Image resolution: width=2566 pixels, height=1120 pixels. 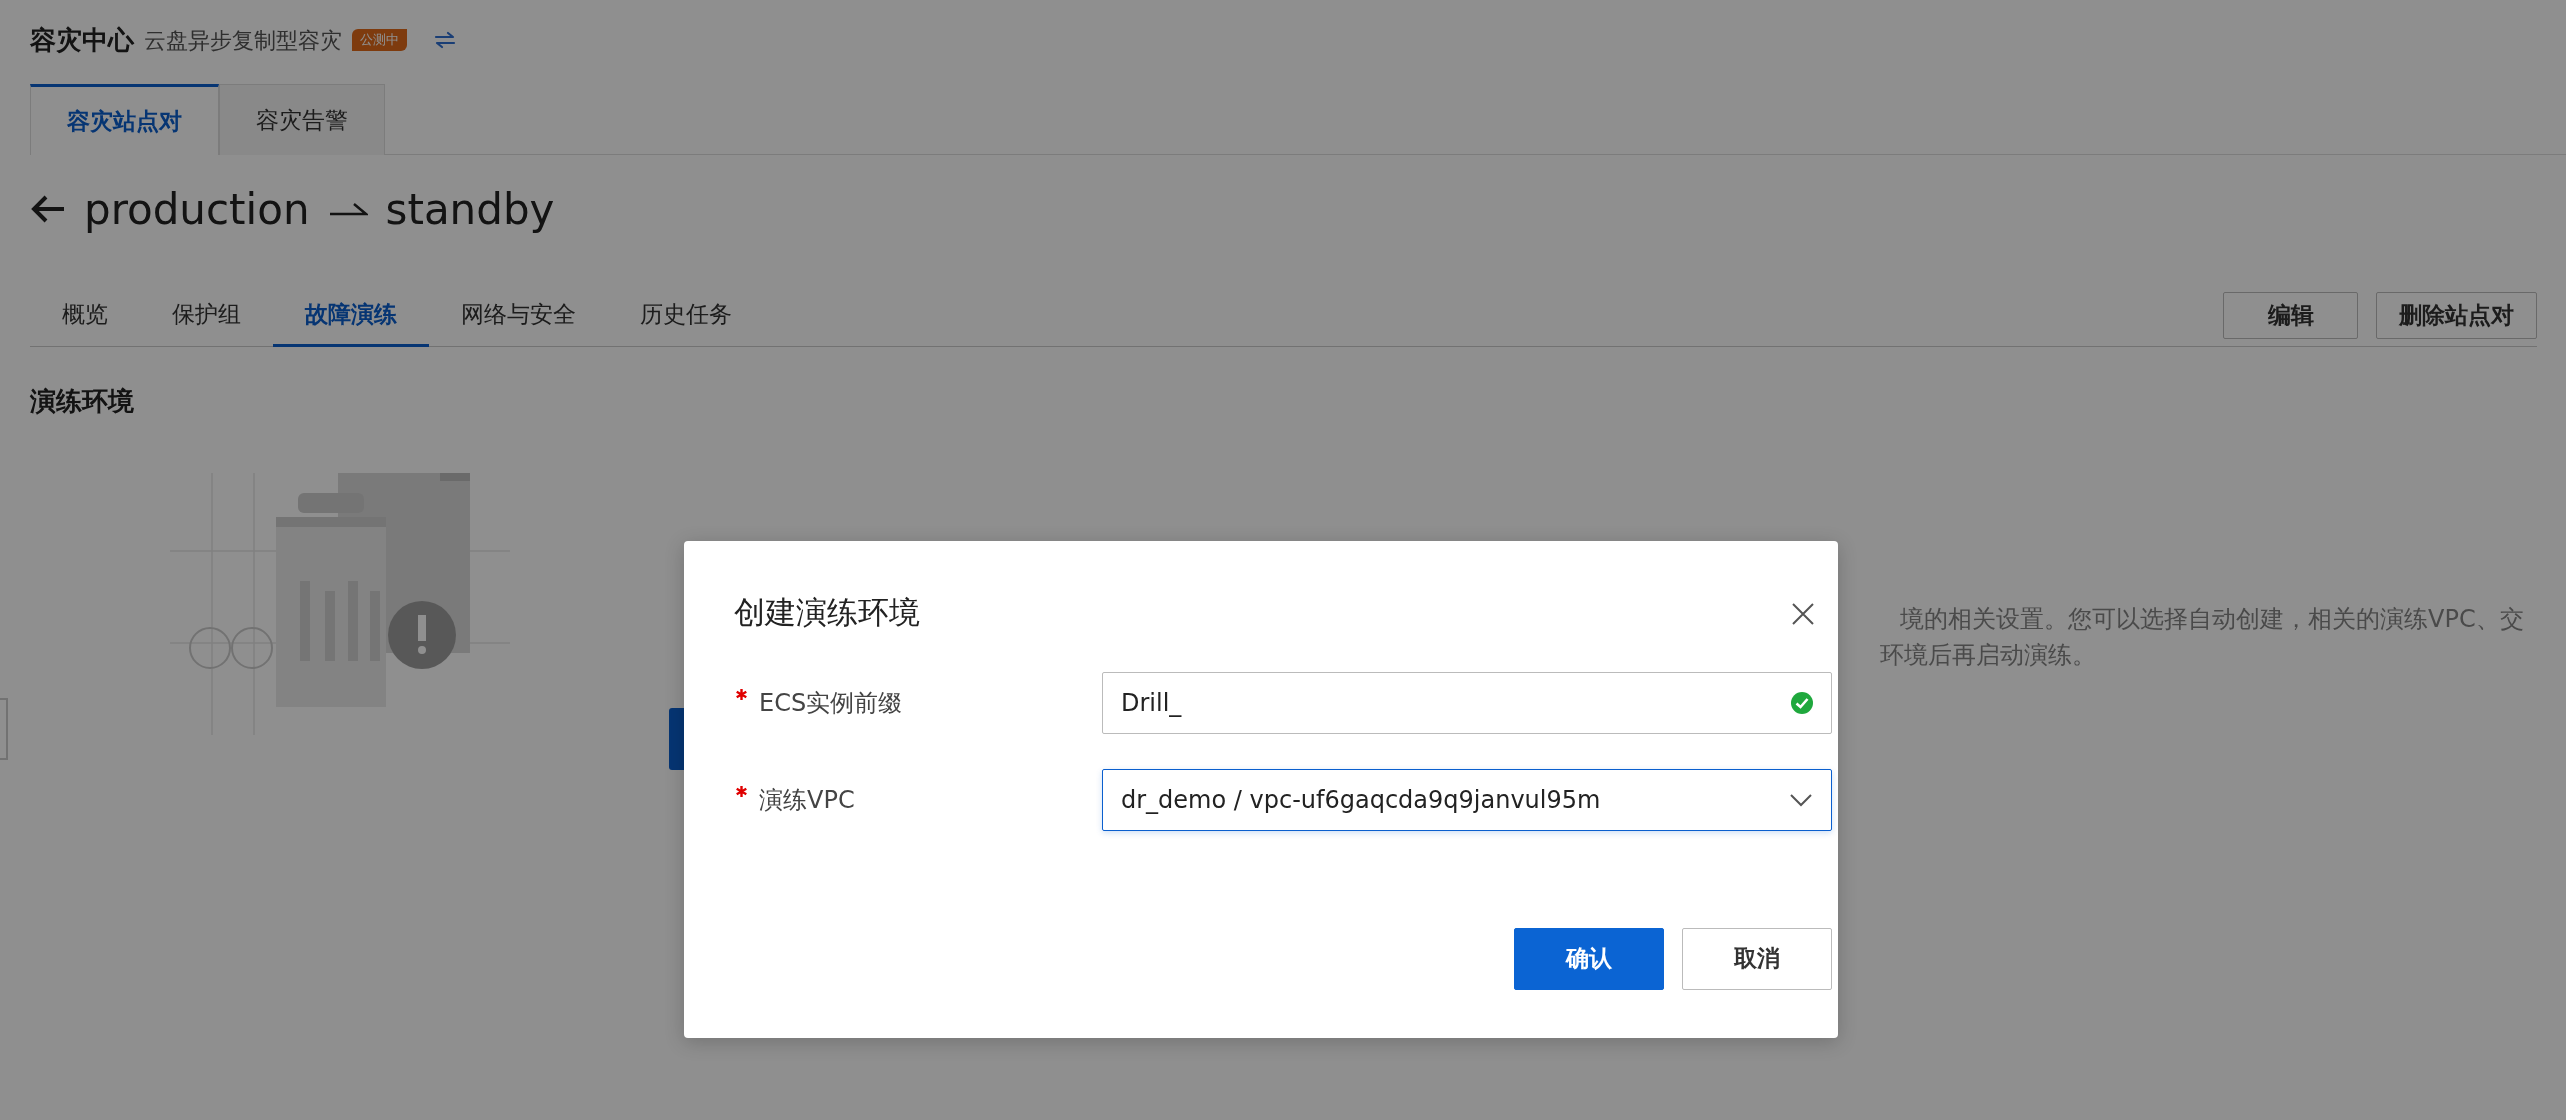 What do you see at coordinates (831, 703) in the screenshot?
I see `field-label: ECS实例前缀` at bounding box center [831, 703].